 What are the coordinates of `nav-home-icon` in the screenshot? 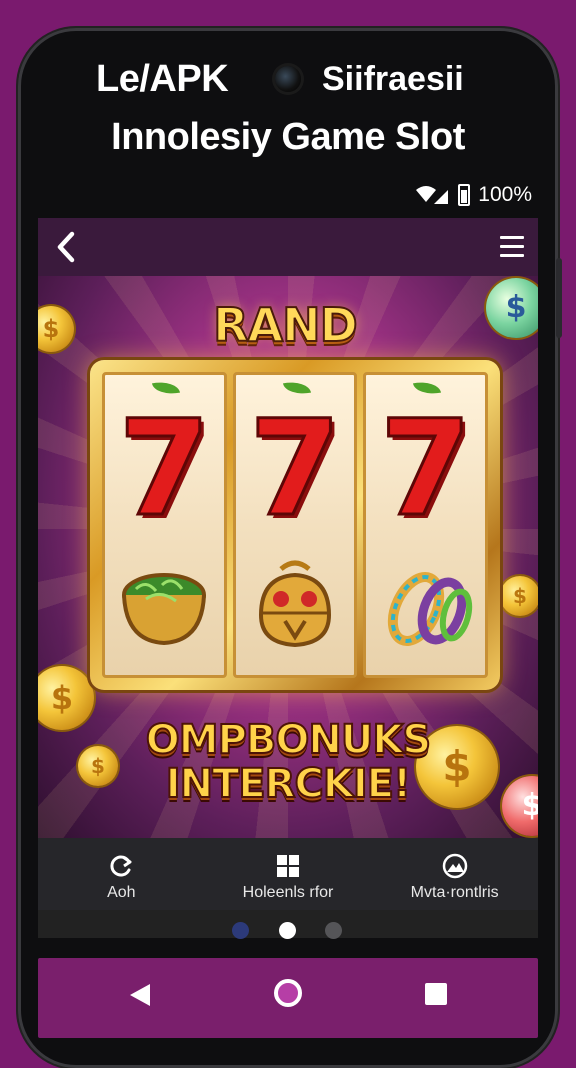 It's located at (288, 993).